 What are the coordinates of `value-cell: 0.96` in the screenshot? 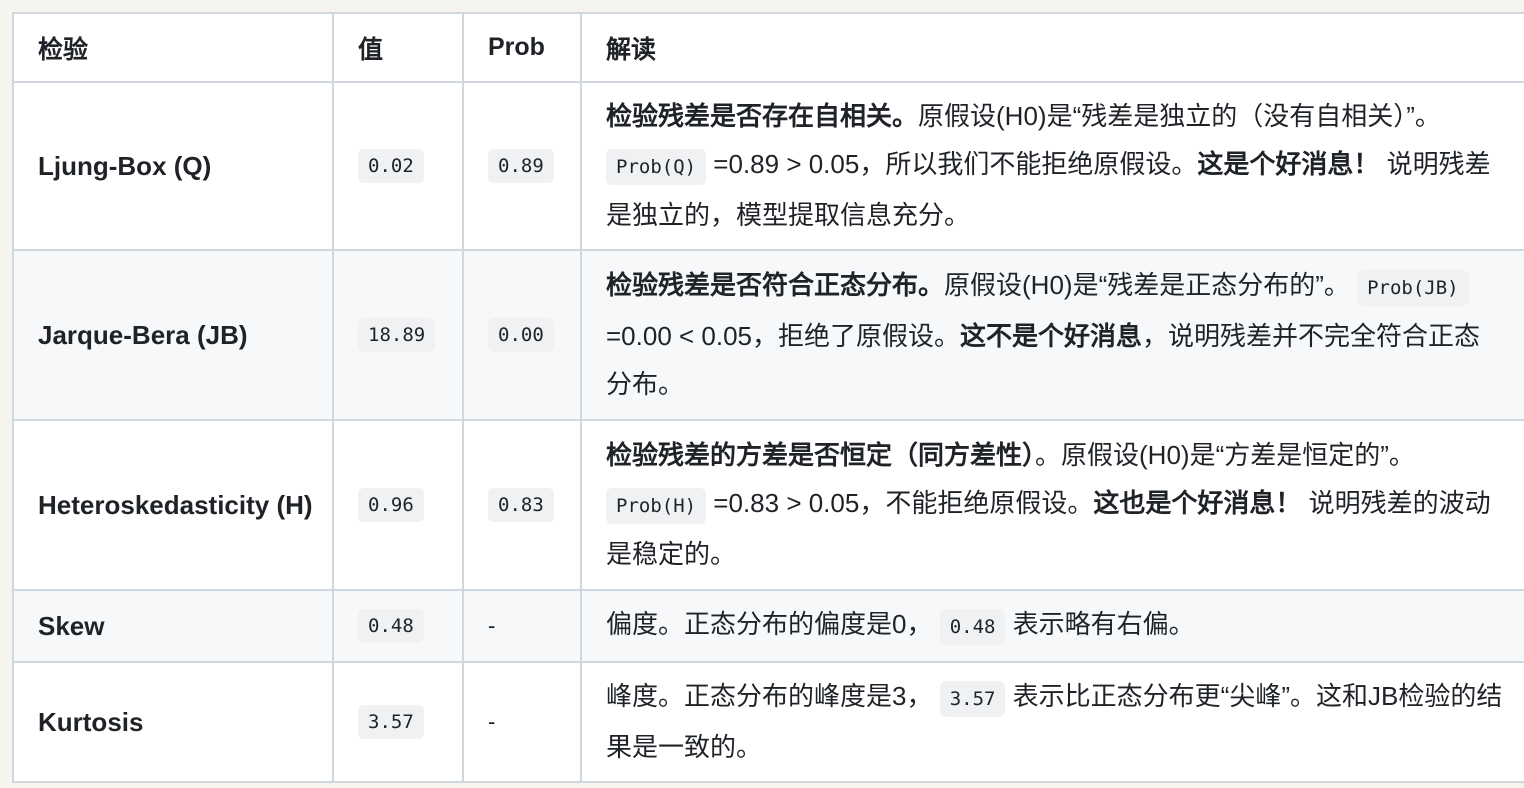 It's located at (398, 505).